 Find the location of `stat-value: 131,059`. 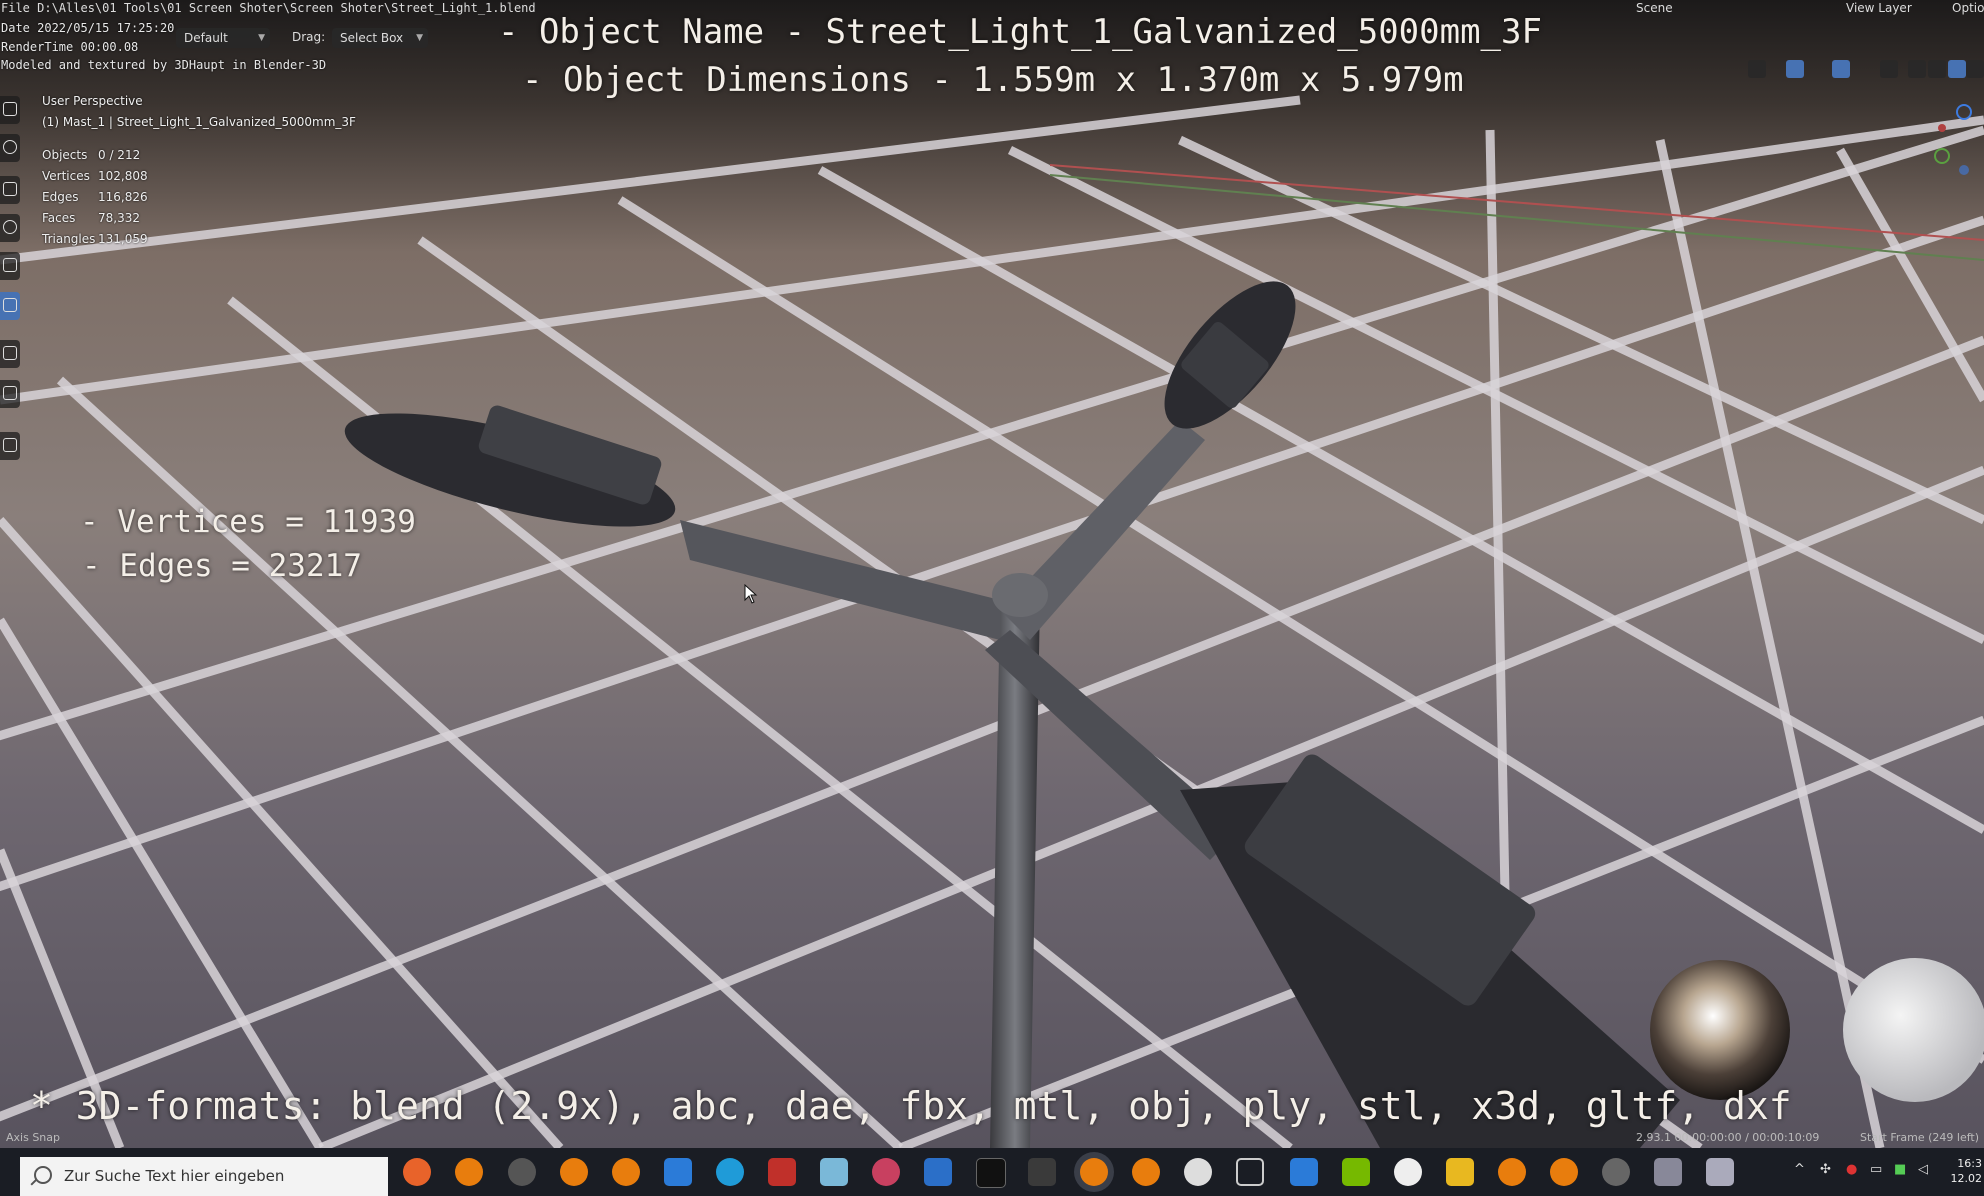

stat-value: 131,059 is located at coordinates (123, 239).